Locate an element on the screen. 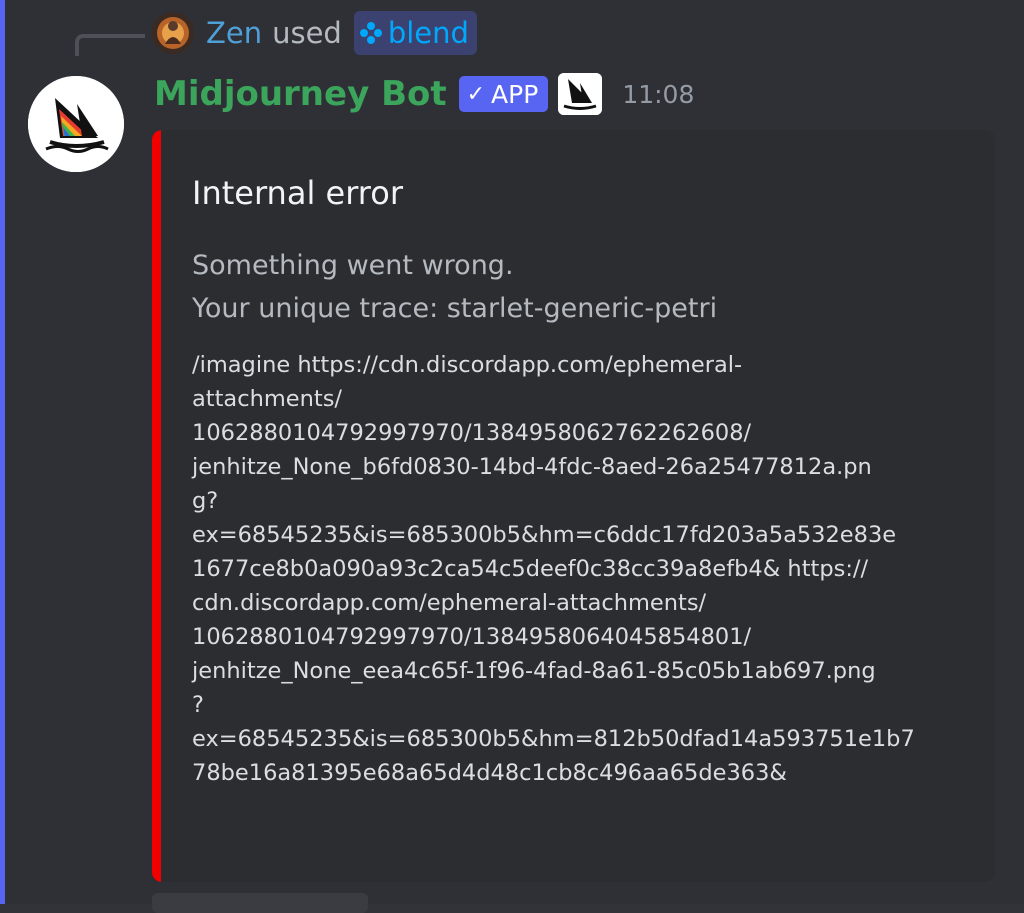 The height and width of the screenshot is (913, 1024). command-mention: blend is located at coordinates (415, 33).